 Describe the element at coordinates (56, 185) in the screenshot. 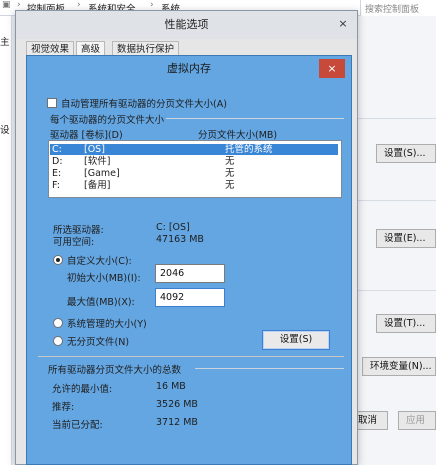

I see `drive-letter: F:` at that location.